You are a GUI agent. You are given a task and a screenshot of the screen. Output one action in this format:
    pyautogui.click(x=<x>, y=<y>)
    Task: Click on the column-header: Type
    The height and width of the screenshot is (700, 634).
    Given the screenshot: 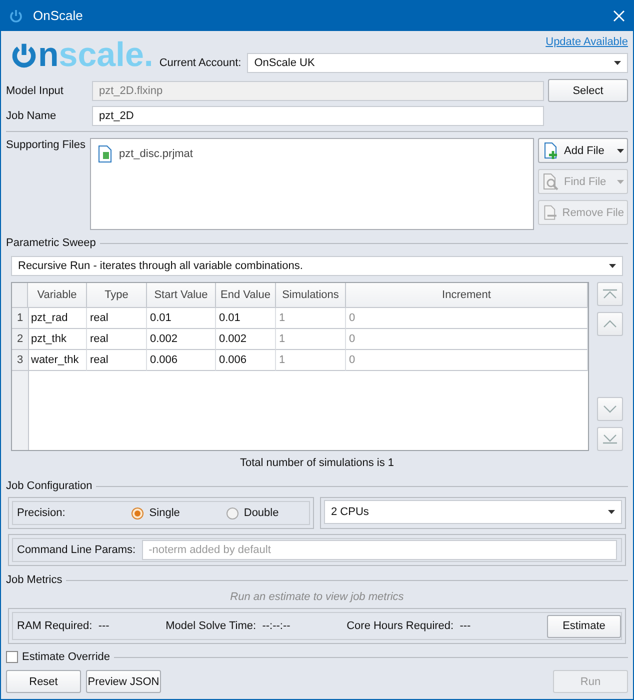 What is the action you would take?
    pyautogui.click(x=117, y=295)
    